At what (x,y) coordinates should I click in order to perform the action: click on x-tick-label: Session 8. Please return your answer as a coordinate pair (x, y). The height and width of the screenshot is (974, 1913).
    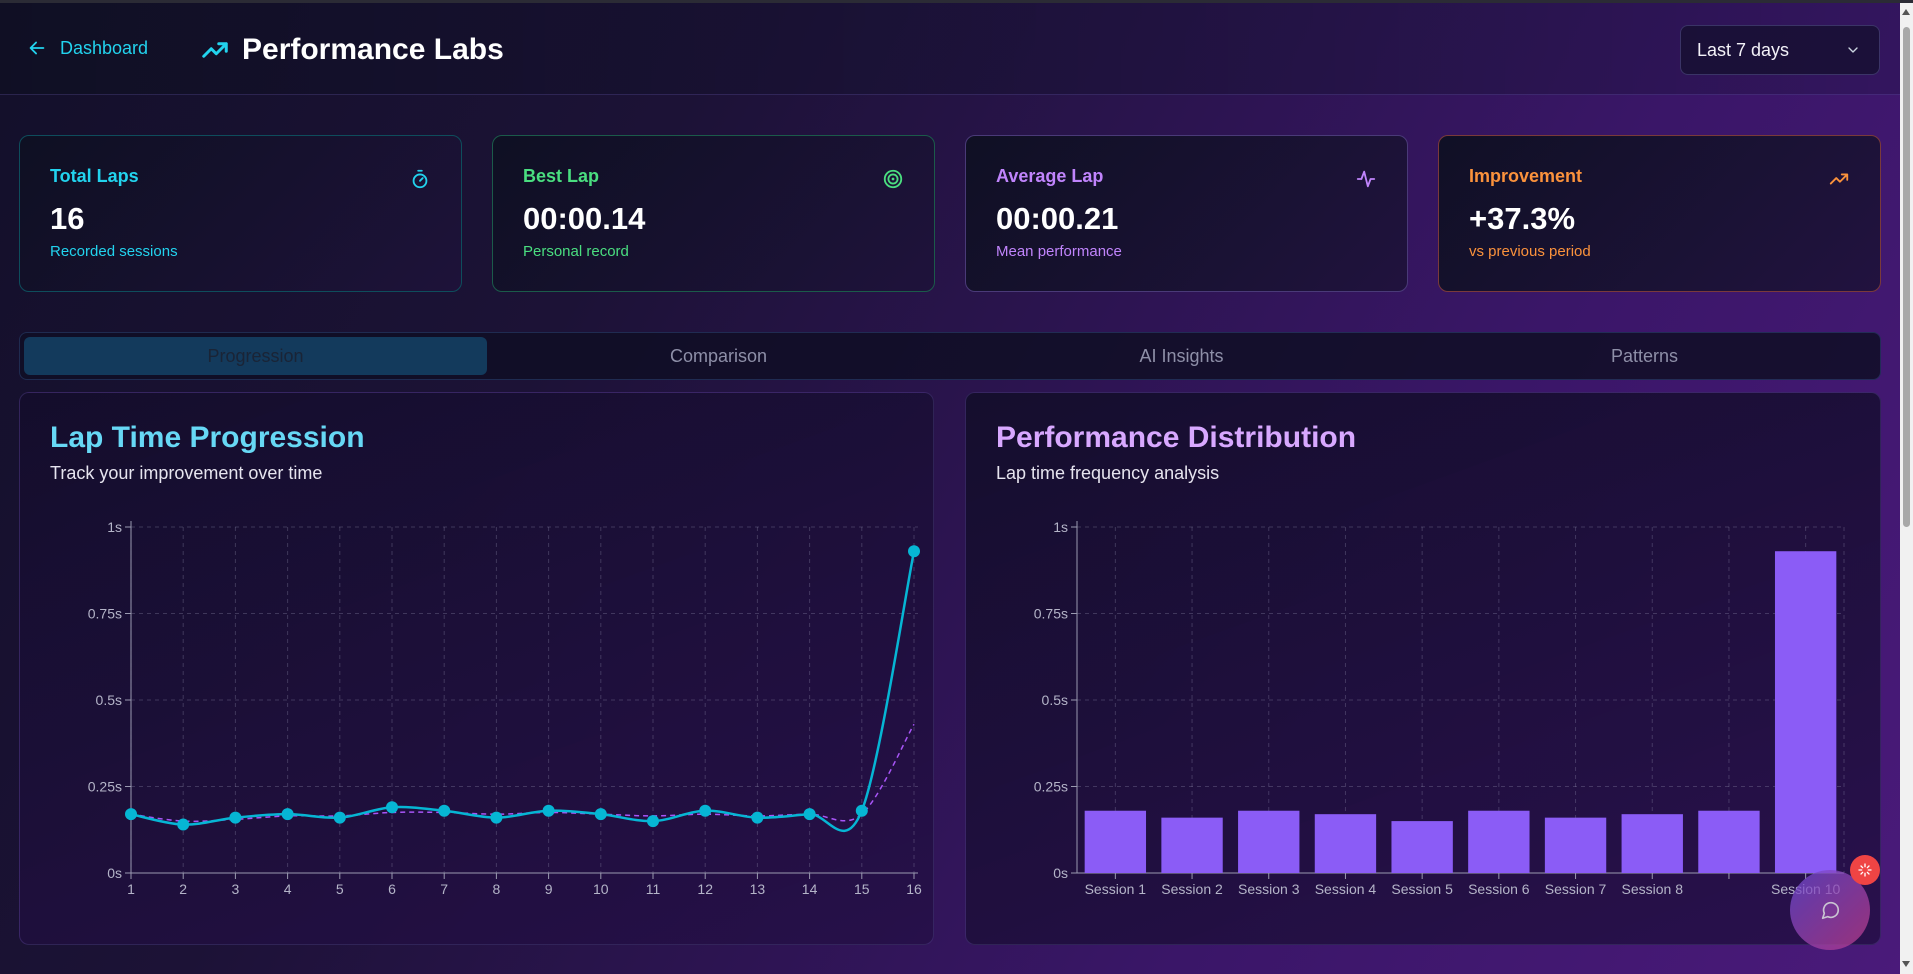
    Looking at the image, I should click on (1653, 889).